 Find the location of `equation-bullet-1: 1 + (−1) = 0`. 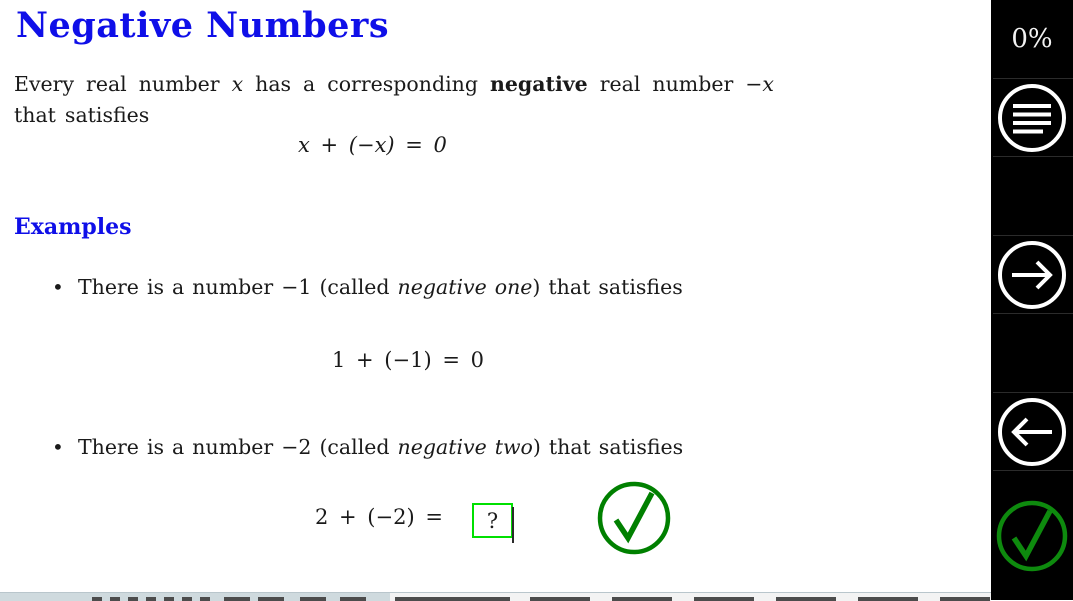

equation-bullet-1: 1 + (−1) = 0 is located at coordinates (408, 360).